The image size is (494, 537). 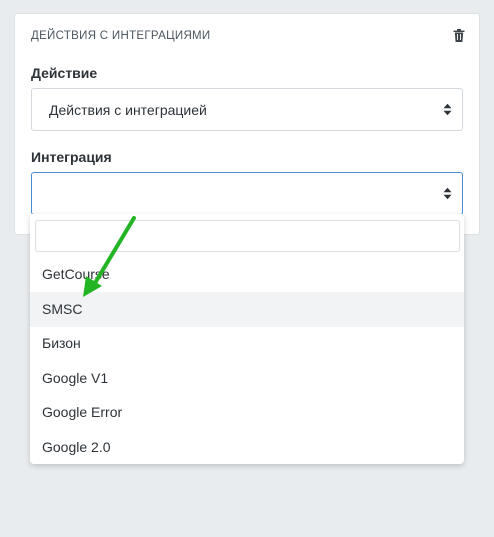 I want to click on action-select-value: Действия с интеграцией, so click(x=128, y=110).